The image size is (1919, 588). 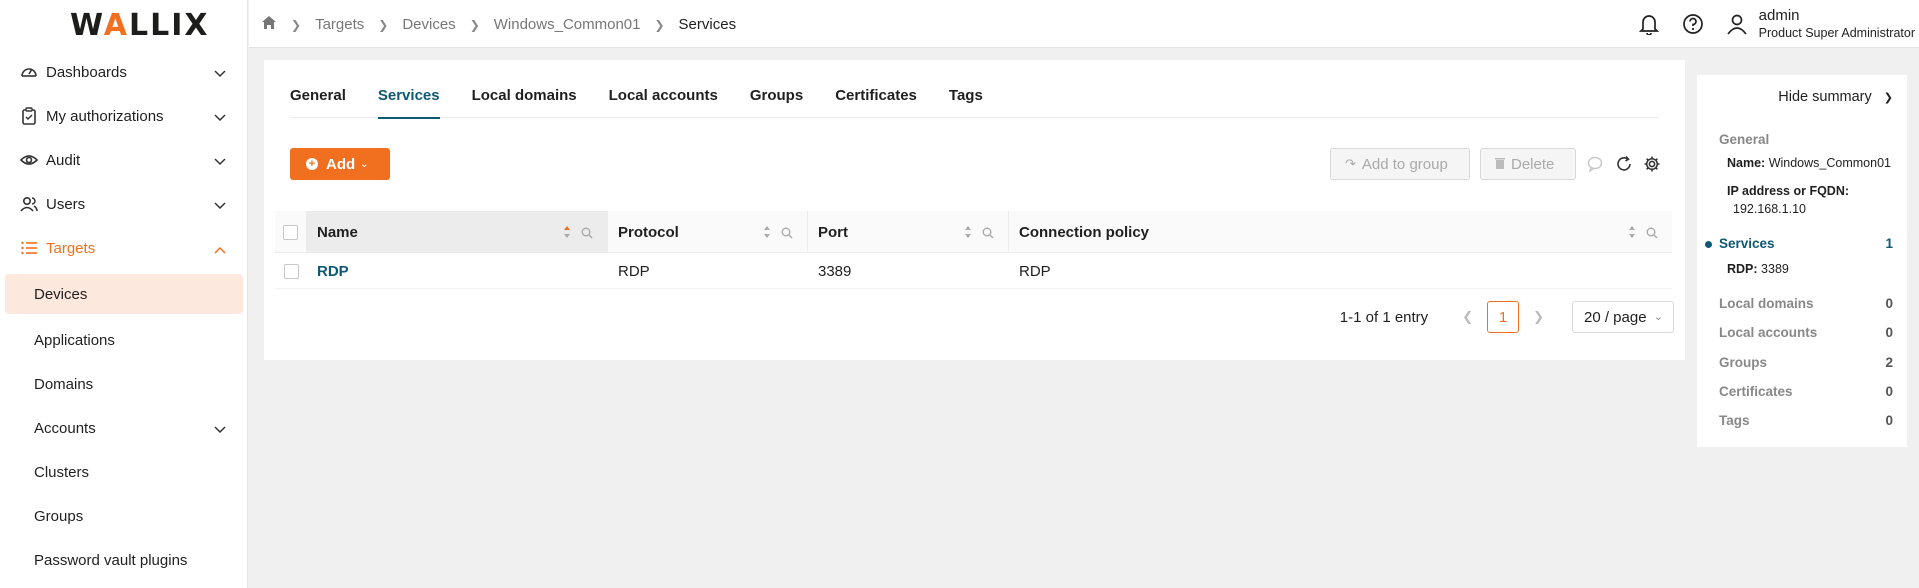 I want to click on sidebar-subitem-groups: Groups, so click(x=124, y=516).